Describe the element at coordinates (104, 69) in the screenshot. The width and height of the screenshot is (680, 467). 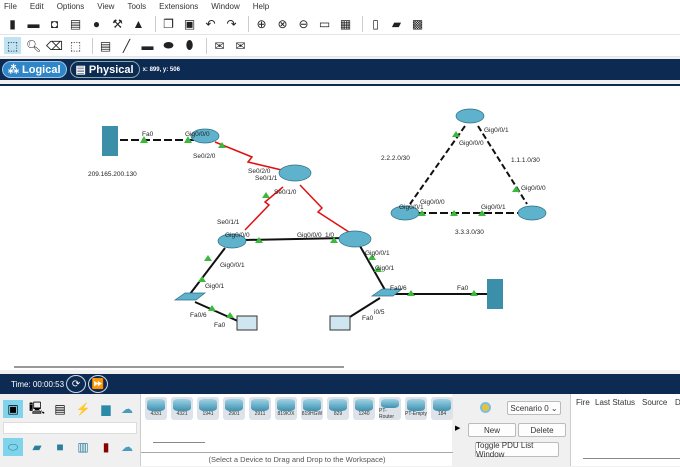
I see `physical-tab: ▤ Physical` at that location.